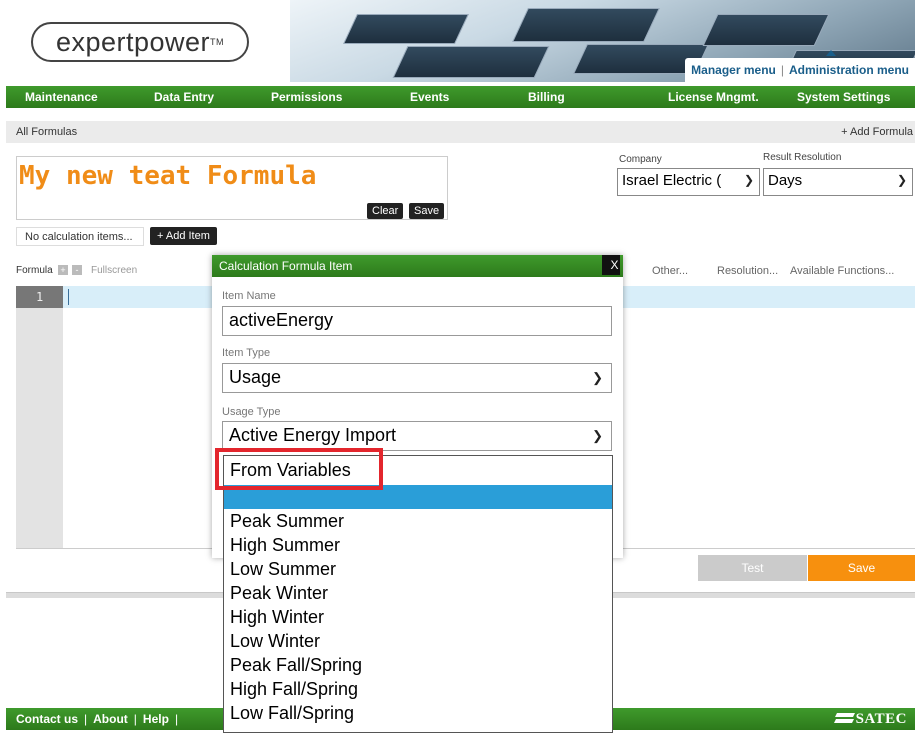 Image resolution: width=915 pixels, height=734 pixels. I want to click on logo-text: expertpower, so click(133, 41).